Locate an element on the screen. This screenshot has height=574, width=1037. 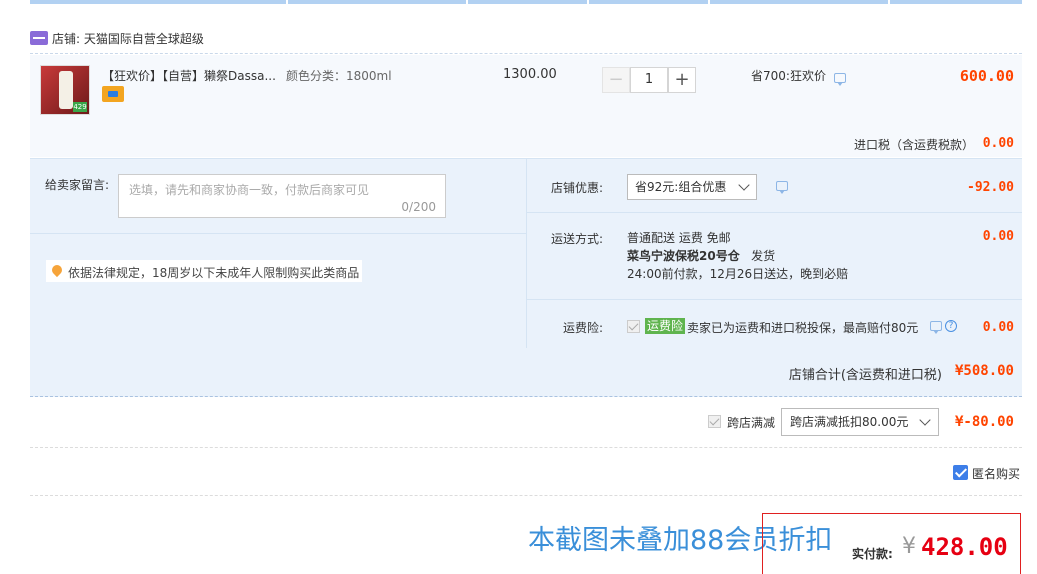
shipping-label: 运送方式: is located at coordinates (577, 239).